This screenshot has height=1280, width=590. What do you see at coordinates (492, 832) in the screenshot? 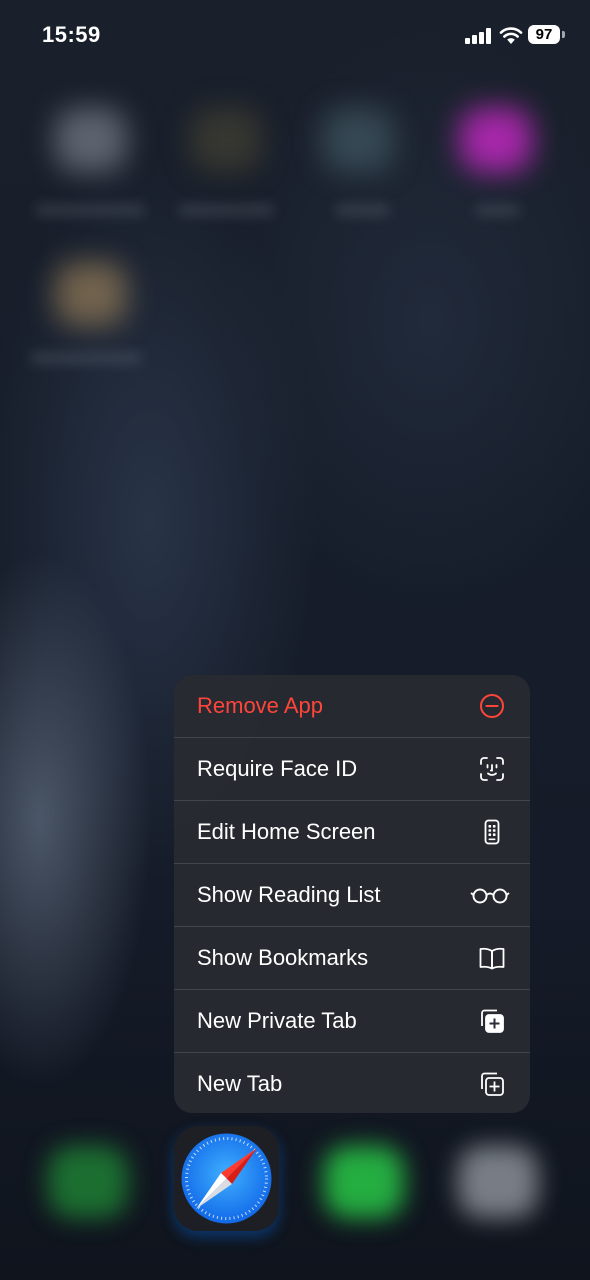
I see `phone-apps-icon` at bounding box center [492, 832].